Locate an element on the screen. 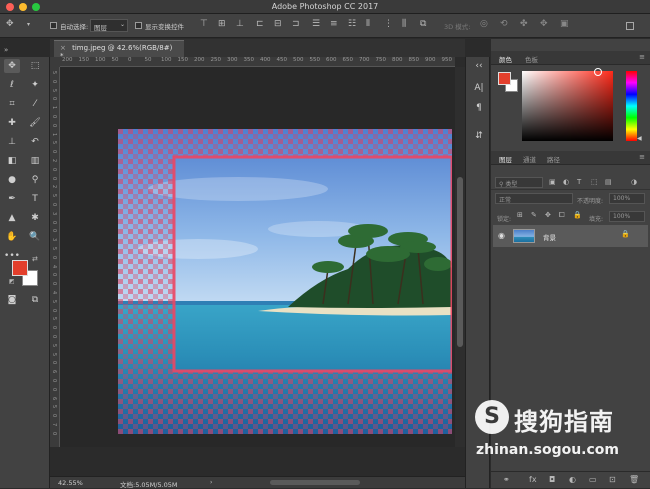 This screenshot has height=489, width=650. zoom-tool-icon: 🔍 is located at coordinates (35, 237).